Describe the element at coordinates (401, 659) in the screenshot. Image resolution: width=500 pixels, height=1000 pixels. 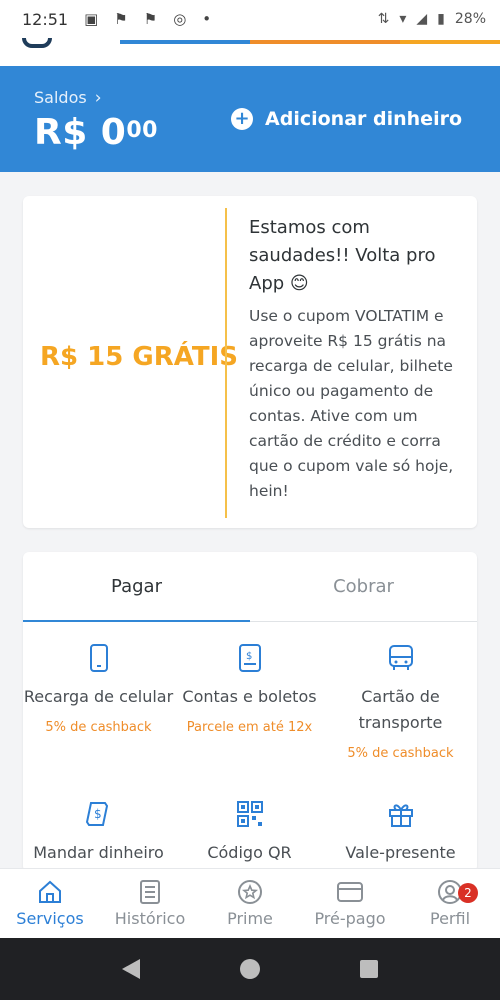
I see `bus-icon` at that location.